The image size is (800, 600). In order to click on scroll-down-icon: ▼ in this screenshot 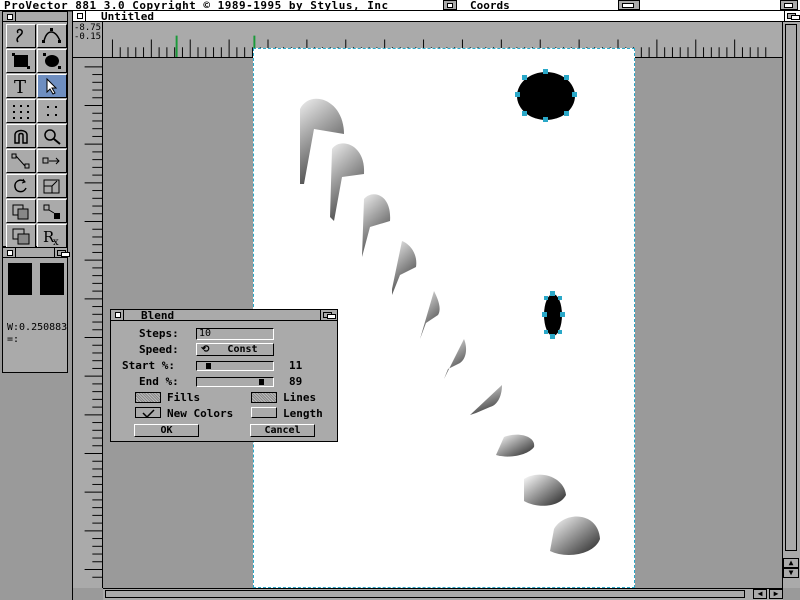, I will do `click(791, 573)`.